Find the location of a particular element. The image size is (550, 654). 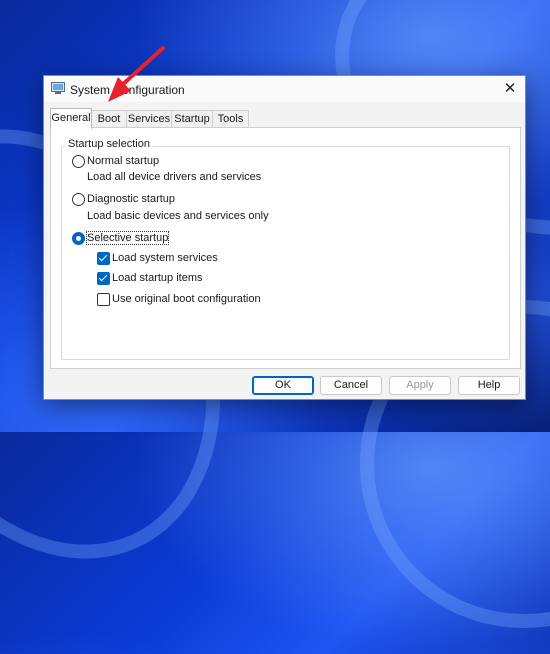

help-button: Help is located at coordinates (489, 385).